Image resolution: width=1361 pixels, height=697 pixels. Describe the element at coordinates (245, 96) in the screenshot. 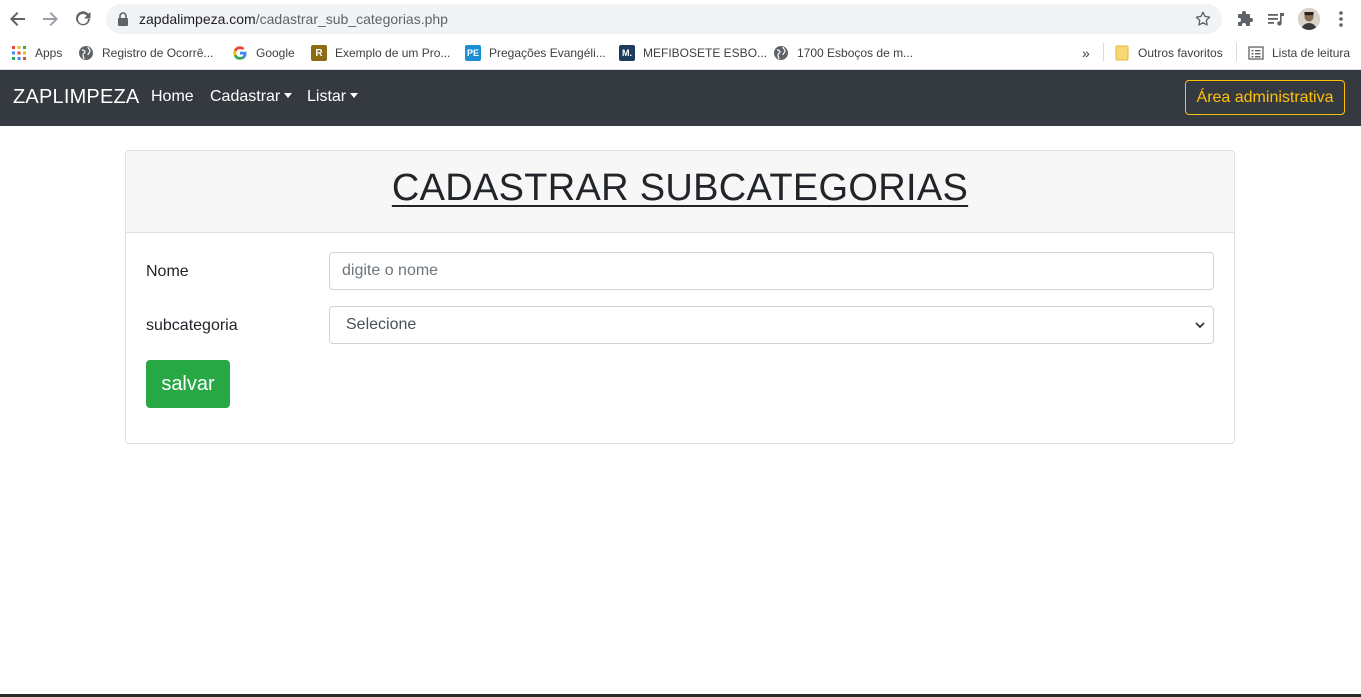

I see `nav-label: Cadastrar` at that location.